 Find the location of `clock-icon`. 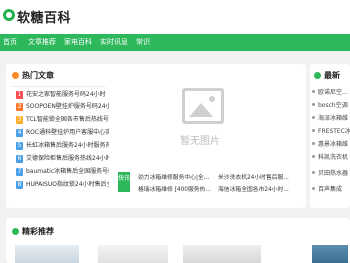

clock-icon is located at coordinates (317, 75).